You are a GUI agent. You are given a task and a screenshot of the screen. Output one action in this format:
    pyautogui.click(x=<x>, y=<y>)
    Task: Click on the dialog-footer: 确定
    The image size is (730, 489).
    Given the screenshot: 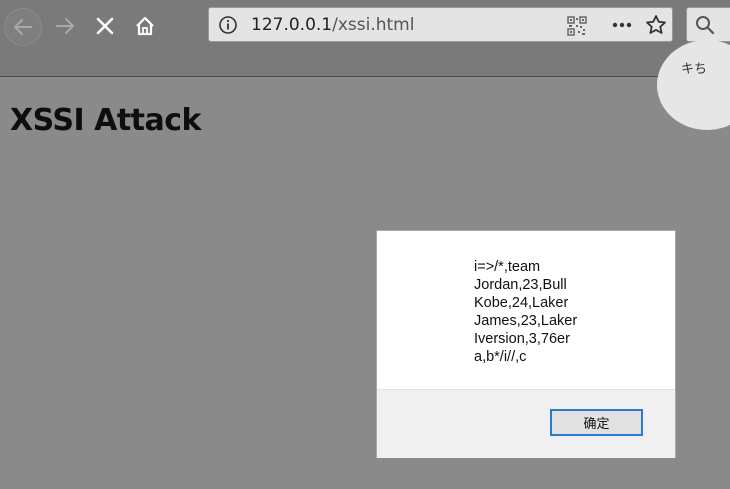 What is the action you would take?
    pyautogui.click(x=526, y=423)
    